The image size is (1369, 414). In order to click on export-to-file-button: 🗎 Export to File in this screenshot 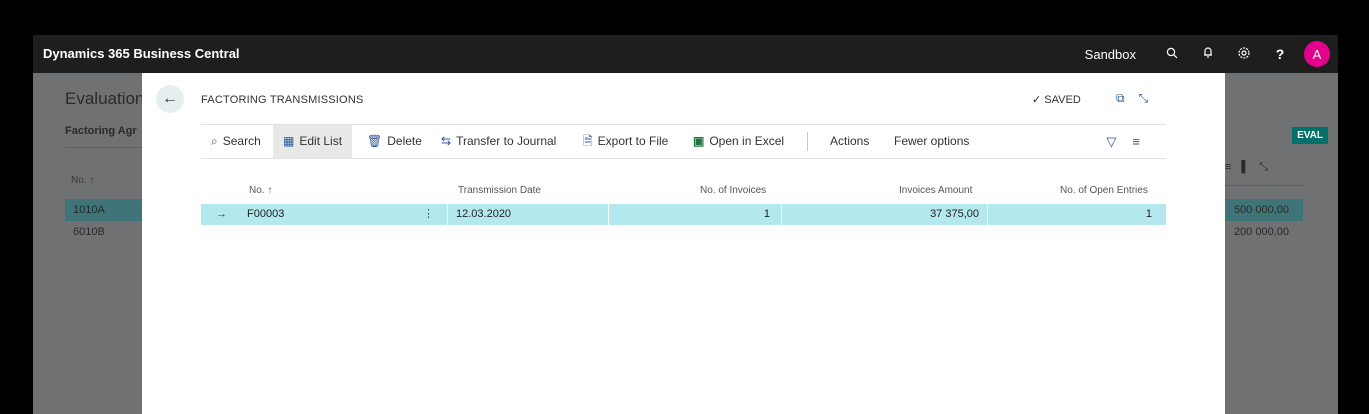, I will do `click(625, 141)`.